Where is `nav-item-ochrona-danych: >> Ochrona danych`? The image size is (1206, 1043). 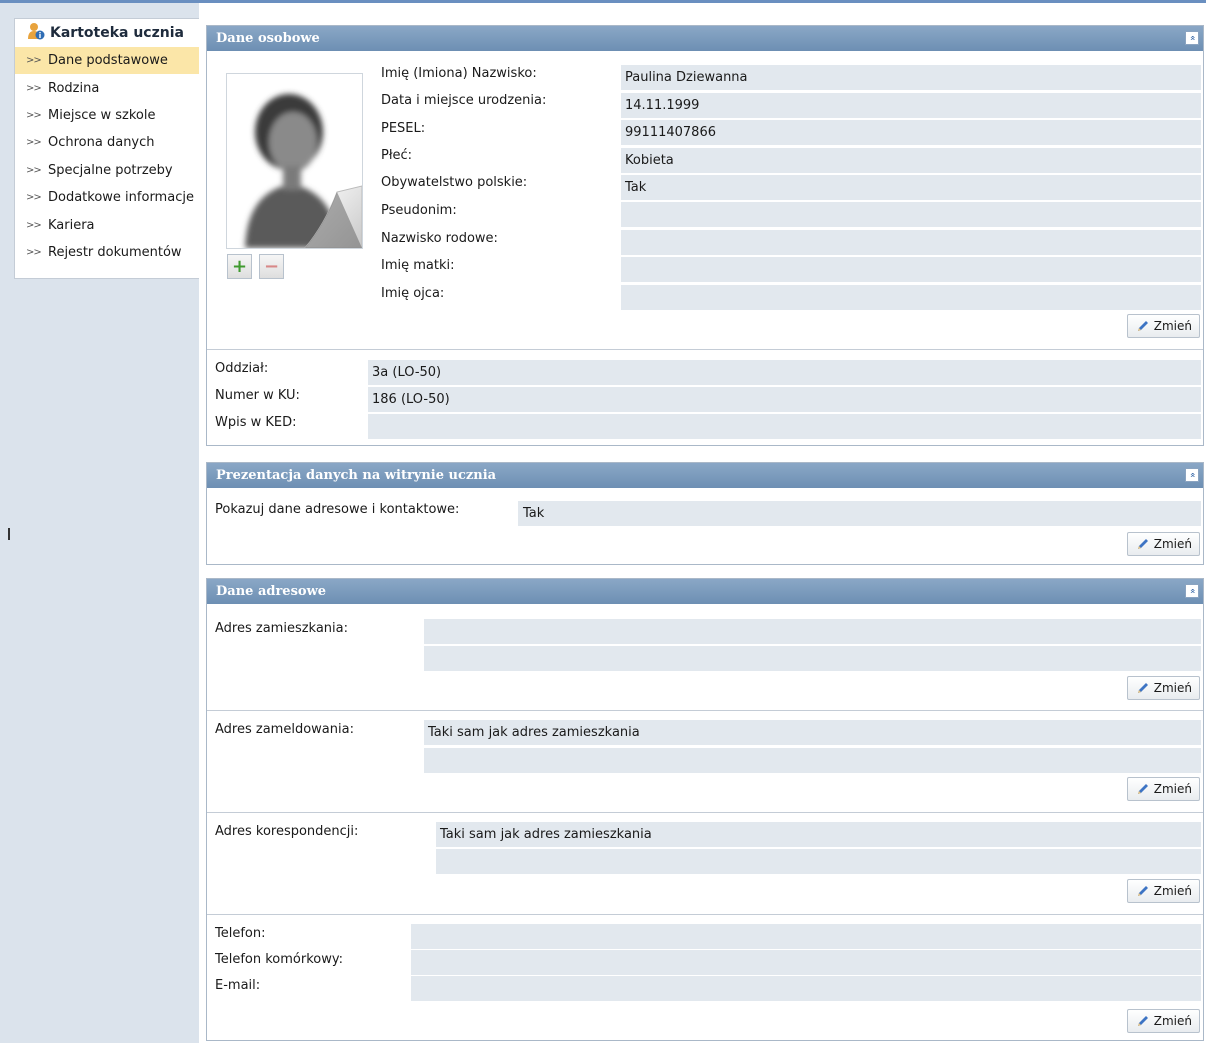
nav-item-ochrona-danych: >> Ochrona danych is located at coordinates (107, 142).